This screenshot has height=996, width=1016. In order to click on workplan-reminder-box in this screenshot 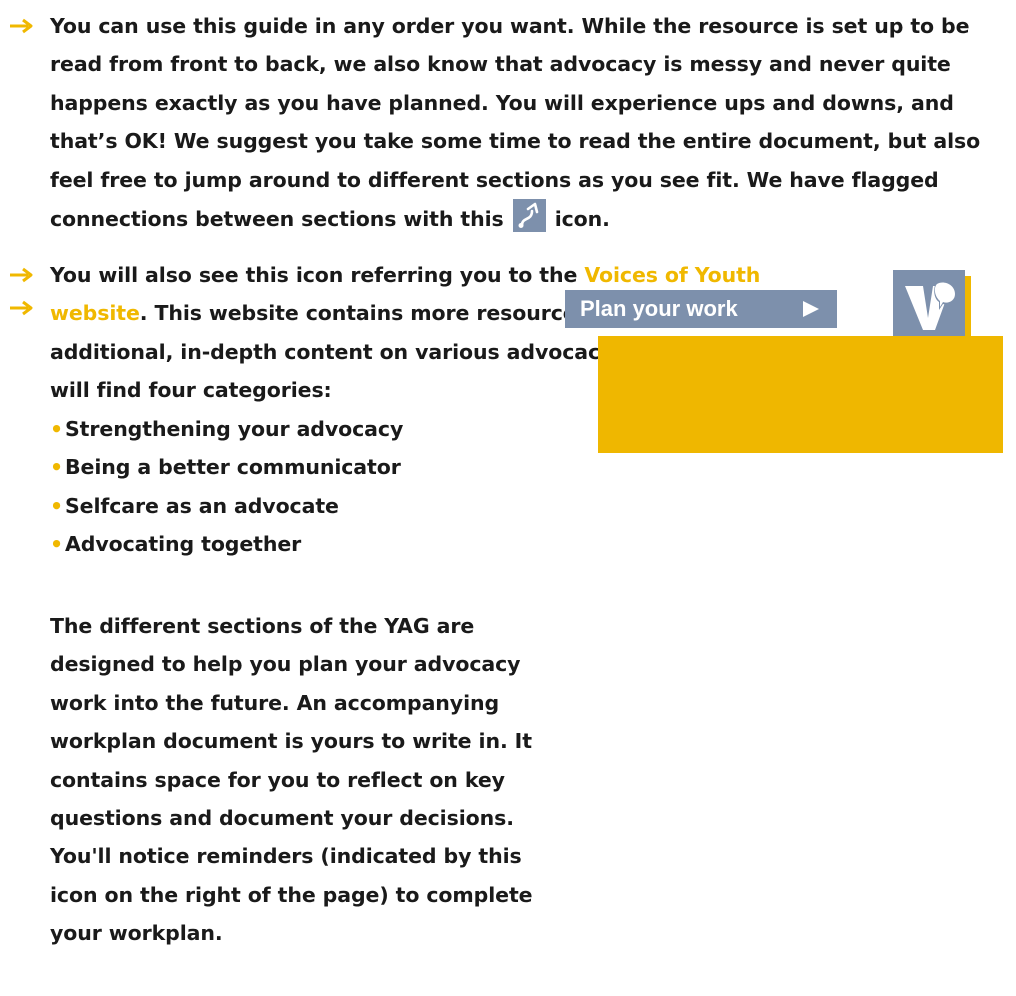, I will do `click(800, 394)`.